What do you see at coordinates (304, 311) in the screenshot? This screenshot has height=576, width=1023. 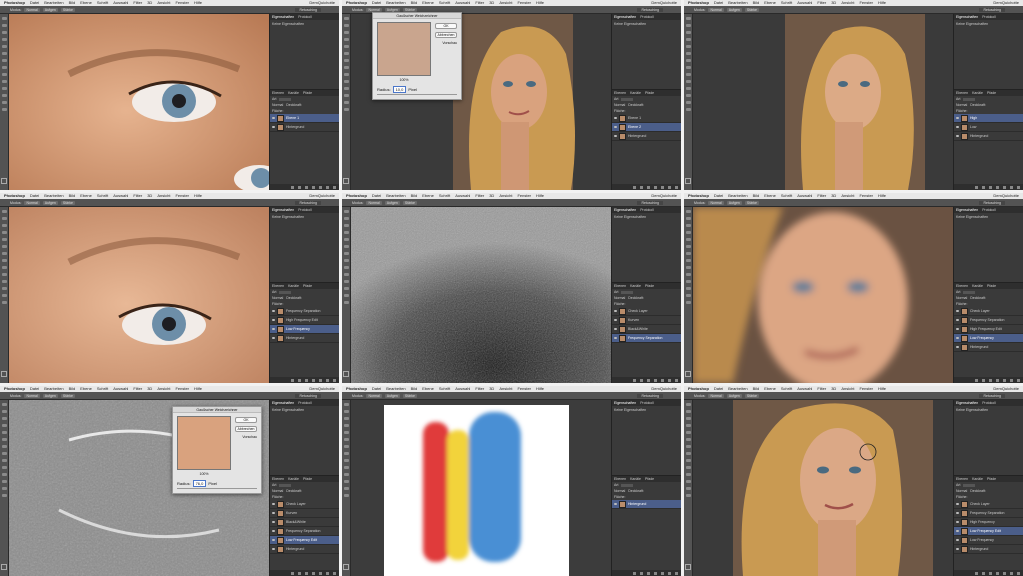 I see `layer-row: Frequency Separation` at bounding box center [304, 311].